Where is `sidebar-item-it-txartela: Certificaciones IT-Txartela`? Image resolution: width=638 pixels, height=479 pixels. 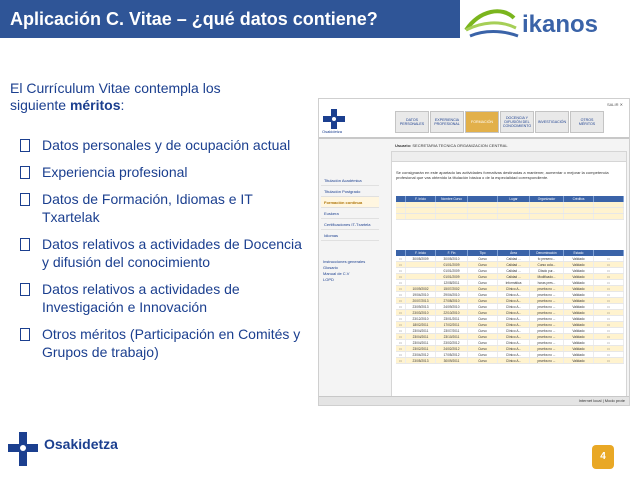
sidebar-item-it-txartela: Certificaciones IT-Txartela is located at coordinates (350, 224).